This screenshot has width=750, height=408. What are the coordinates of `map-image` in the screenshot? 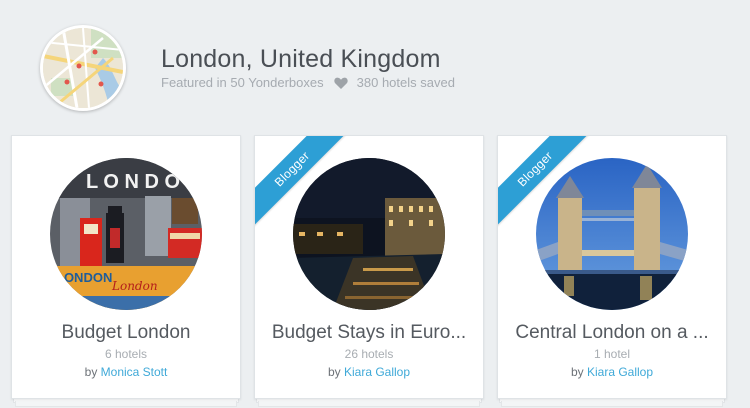 It's located at (83, 68).